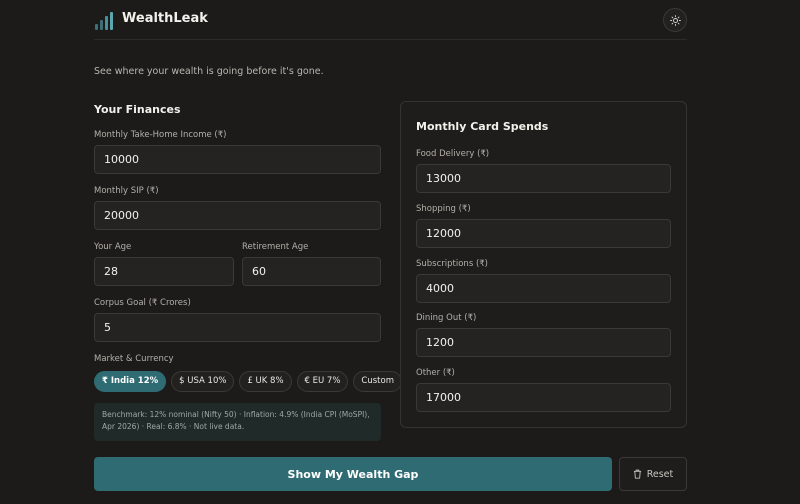  What do you see at coordinates (203, 381) in the screenshot?
I see `market-chip-usa: $ USA 10%` at bounding box center [203, 381].